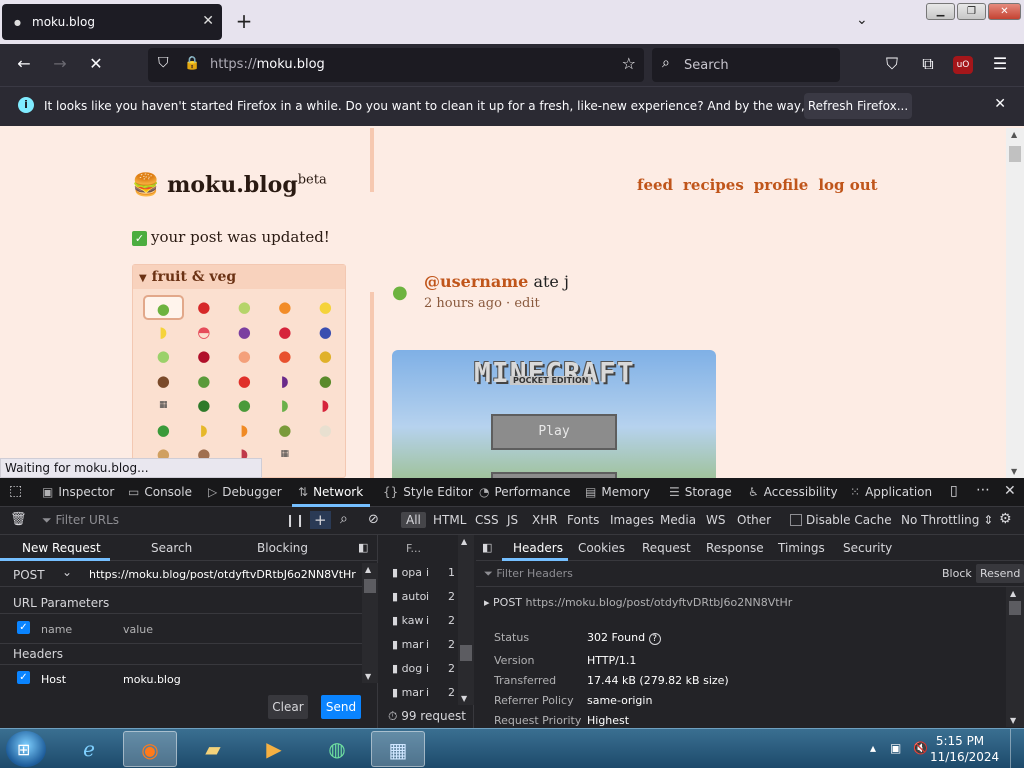 This screenshot has width=1024, height=768. Describe the element at coordinates (204, 381) in the screenshot. I see `kiwi-icon: ●` at that location.